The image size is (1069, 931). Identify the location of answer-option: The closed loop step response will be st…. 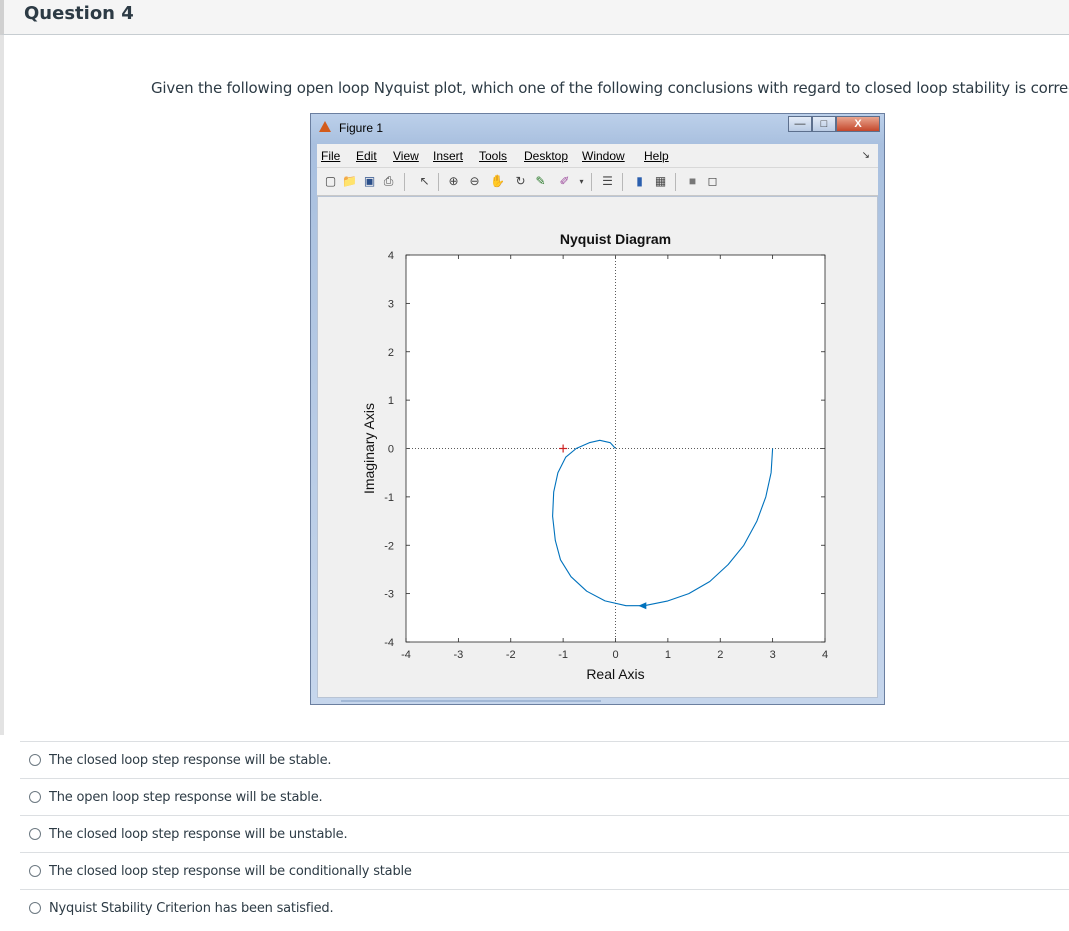
(544, 759).